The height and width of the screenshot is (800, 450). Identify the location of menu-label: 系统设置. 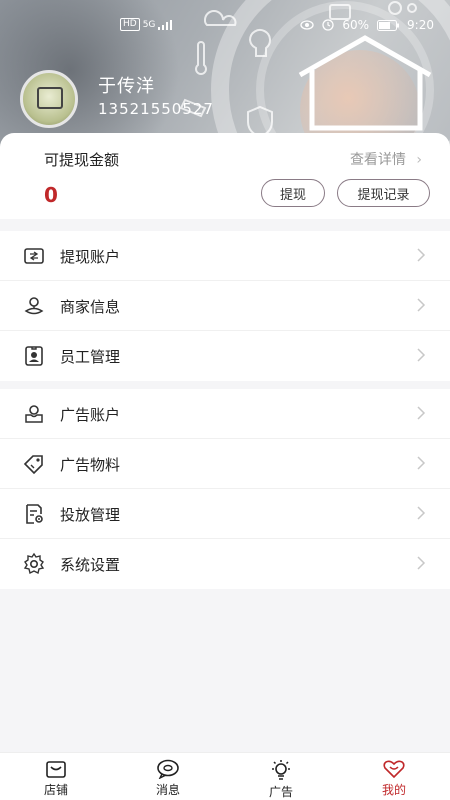
(90, 565).